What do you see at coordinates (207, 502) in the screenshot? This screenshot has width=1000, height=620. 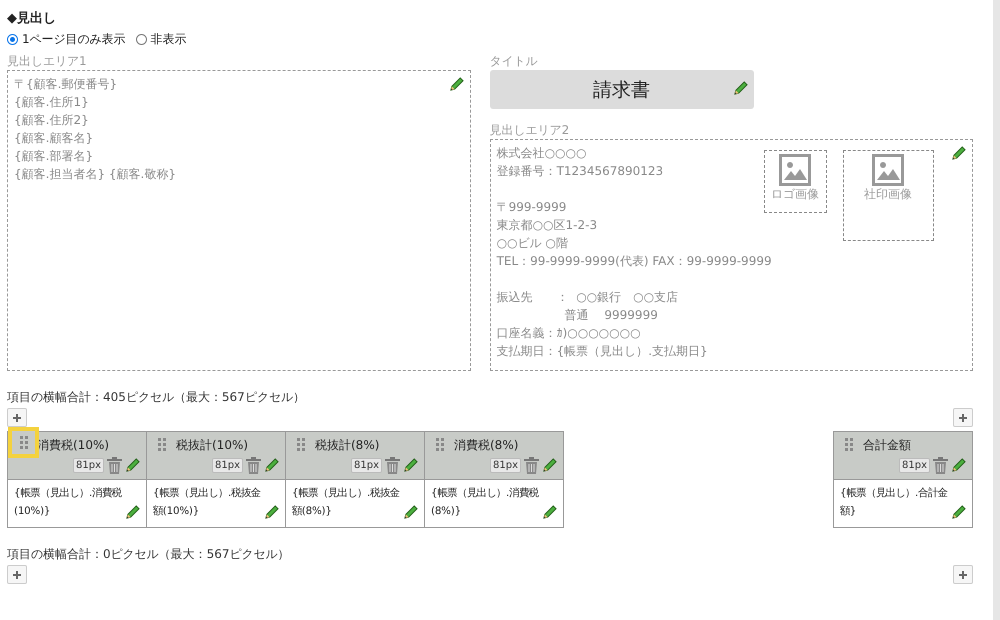 I see `field-text: {帳票（見出し）.税抜金額(10%)}` at bounding box center [207, 502].